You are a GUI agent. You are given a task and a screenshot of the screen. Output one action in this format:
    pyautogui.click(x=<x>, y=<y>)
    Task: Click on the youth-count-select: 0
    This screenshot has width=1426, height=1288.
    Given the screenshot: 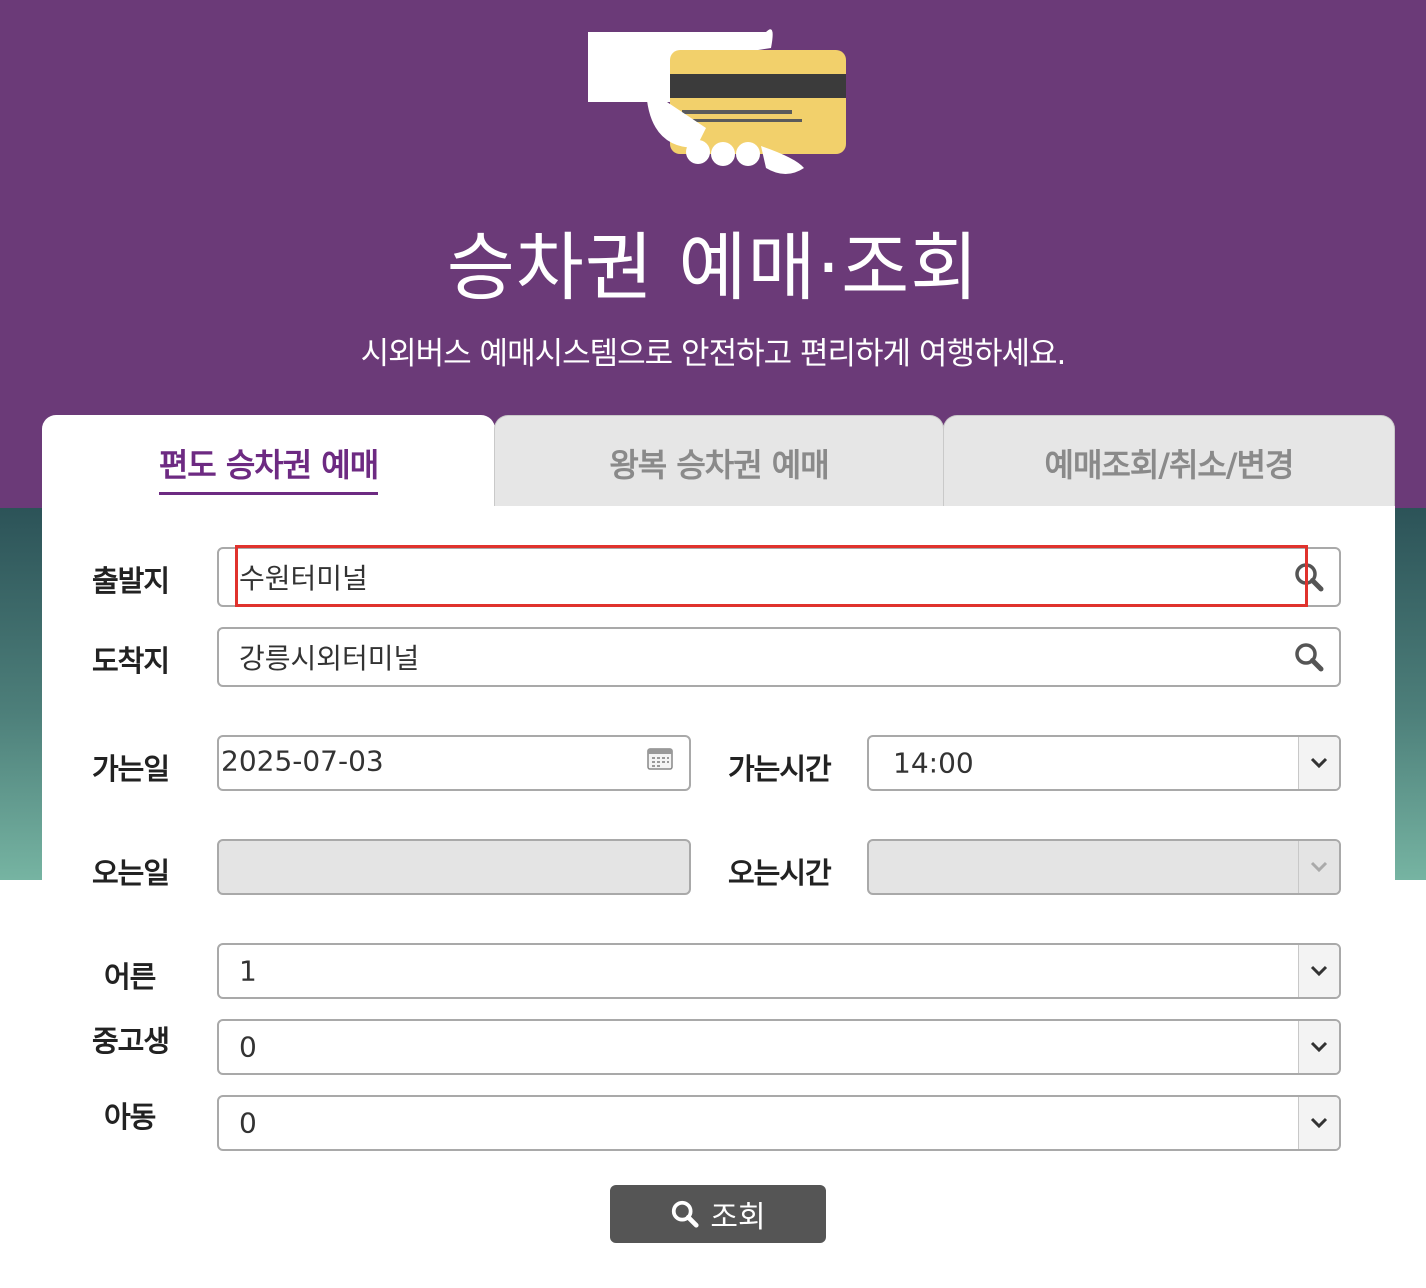 What is the action you would take?
    pyautogui.click(x=779, y=1047)
    